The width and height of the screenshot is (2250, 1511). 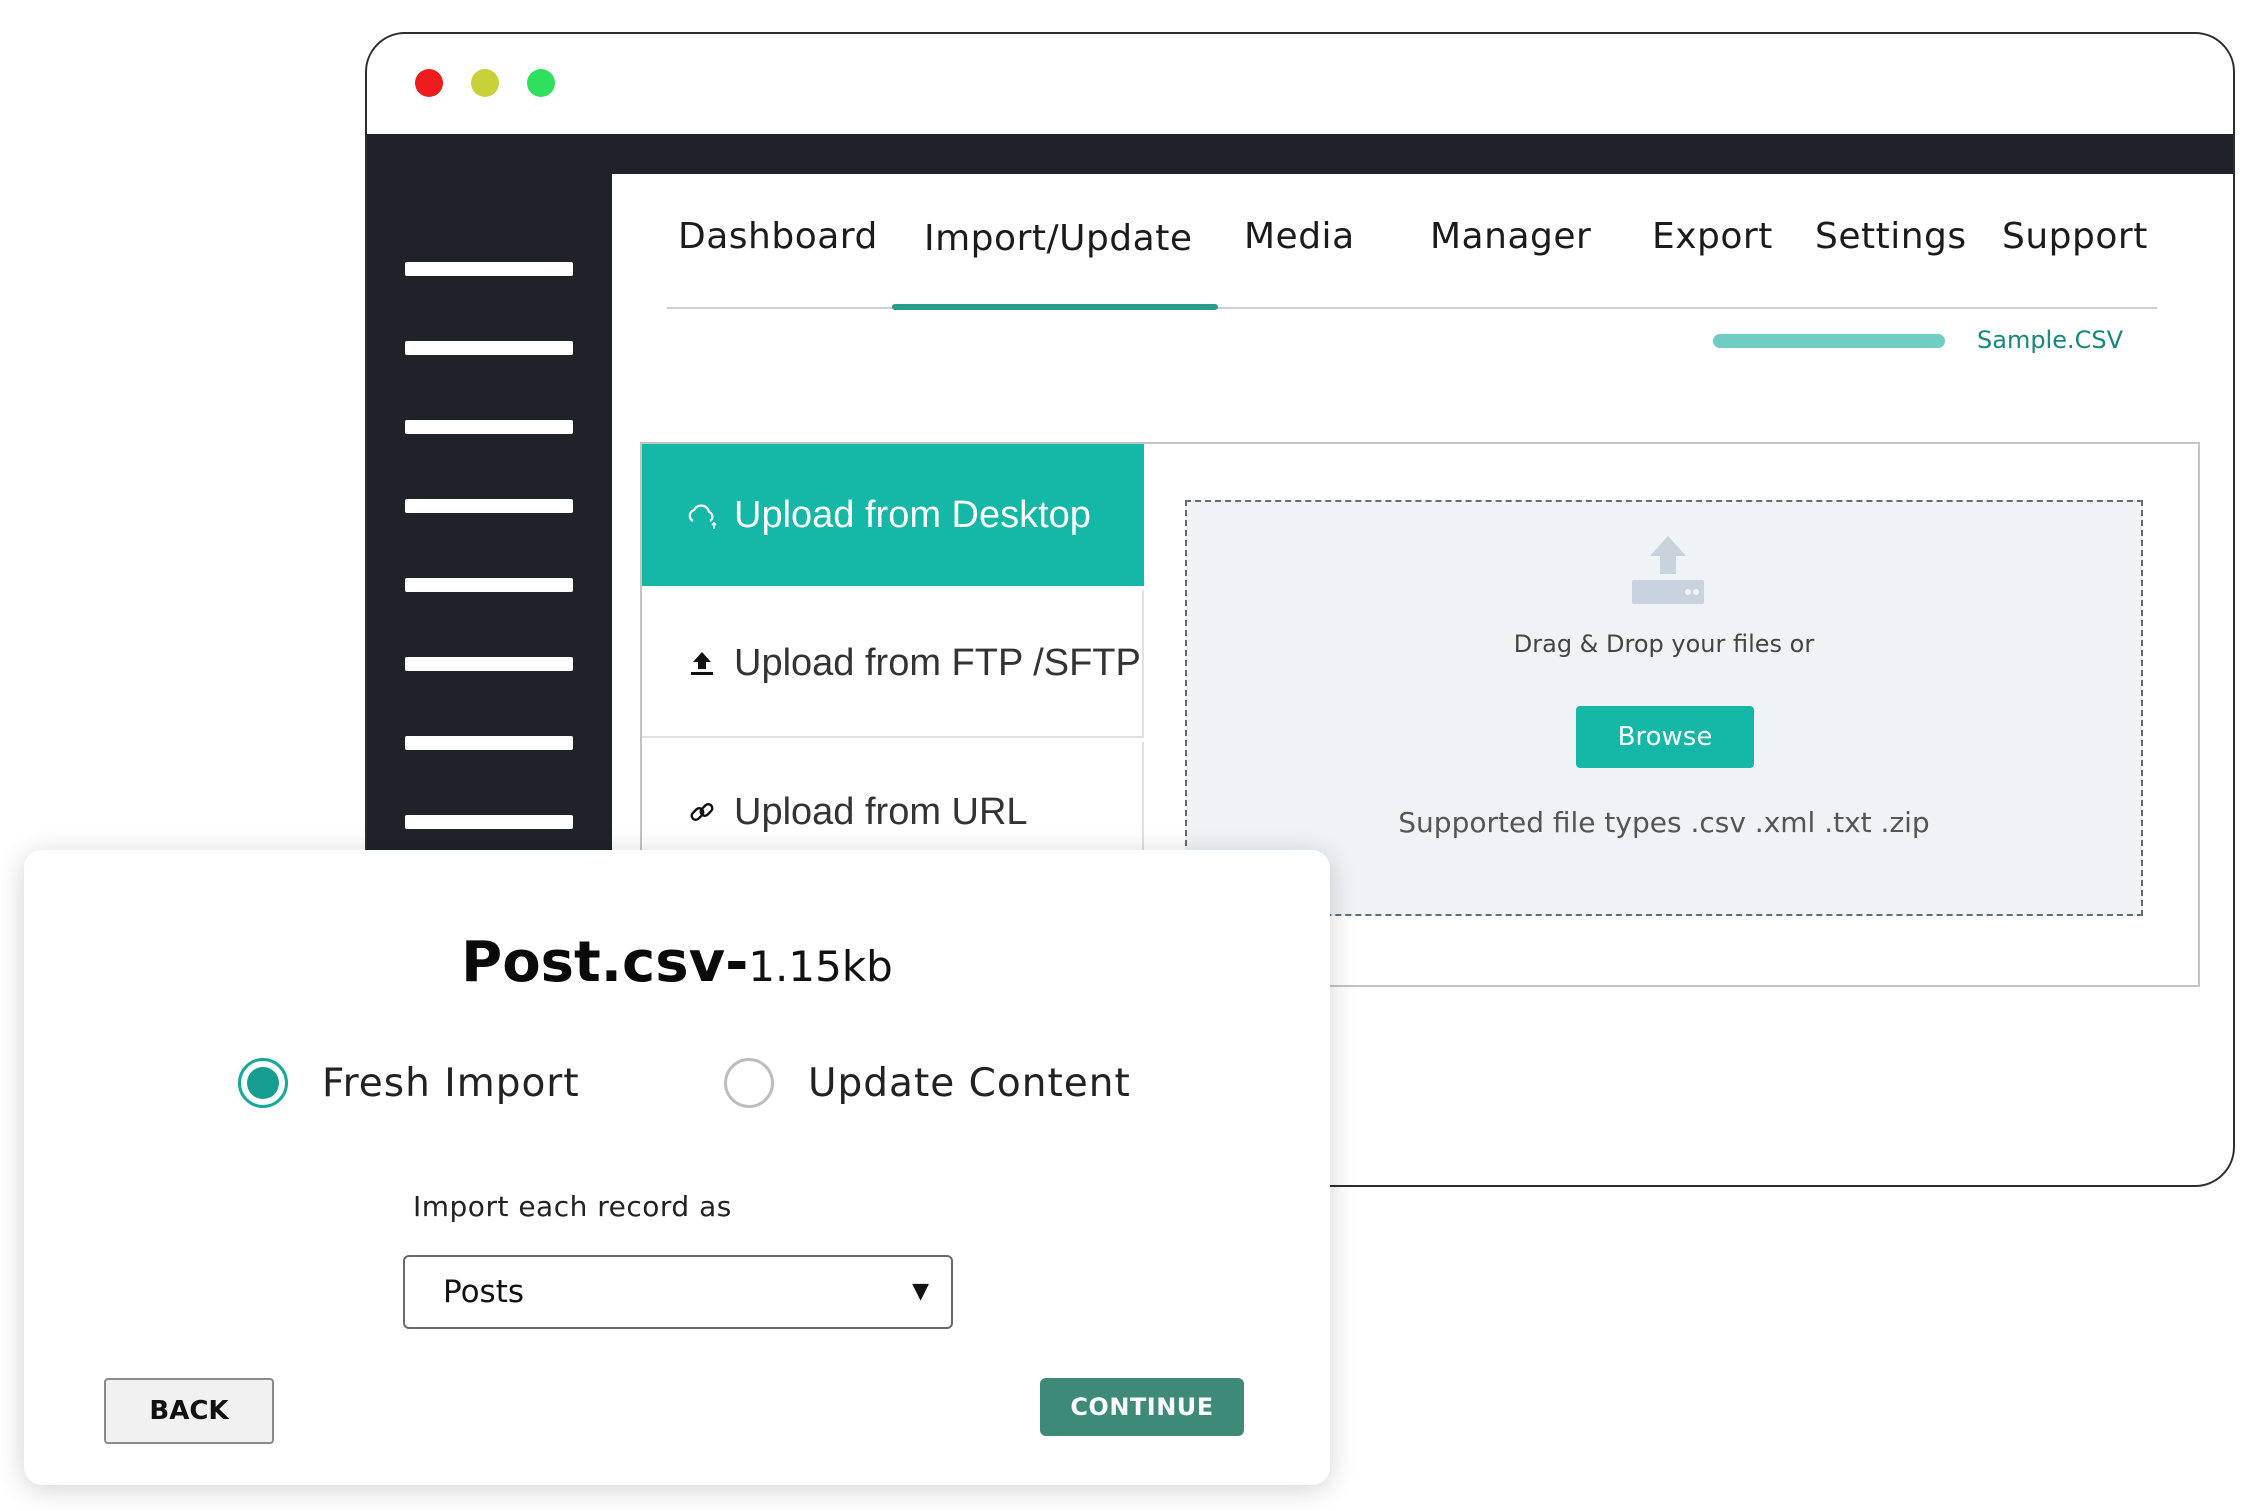 I want to click on tab-media: Media, so click(x=1299, y=236).